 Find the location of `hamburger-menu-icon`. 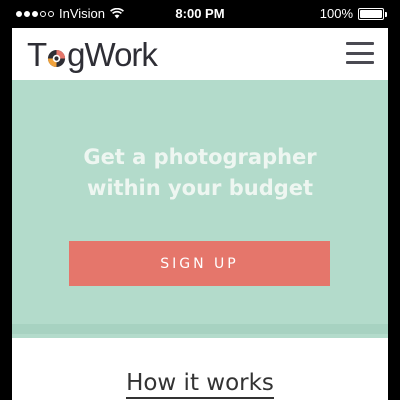

hamburger-menu-icon is located at coordinates (360, 53).